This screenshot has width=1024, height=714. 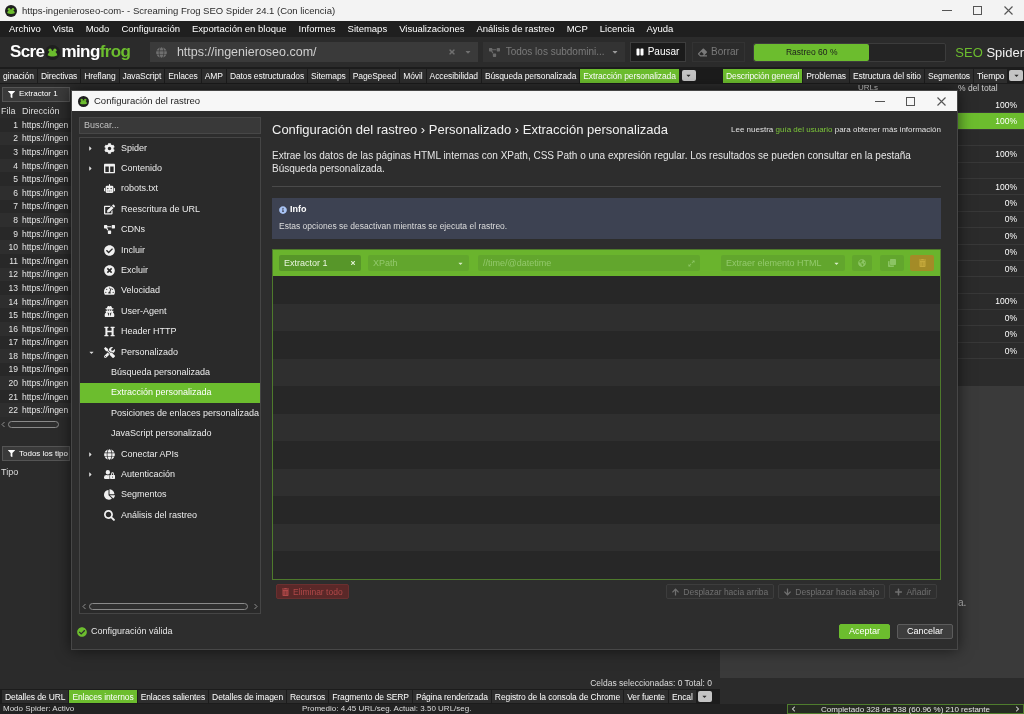 I want to click on chevron-left-icon, so click(x=793, y=709).